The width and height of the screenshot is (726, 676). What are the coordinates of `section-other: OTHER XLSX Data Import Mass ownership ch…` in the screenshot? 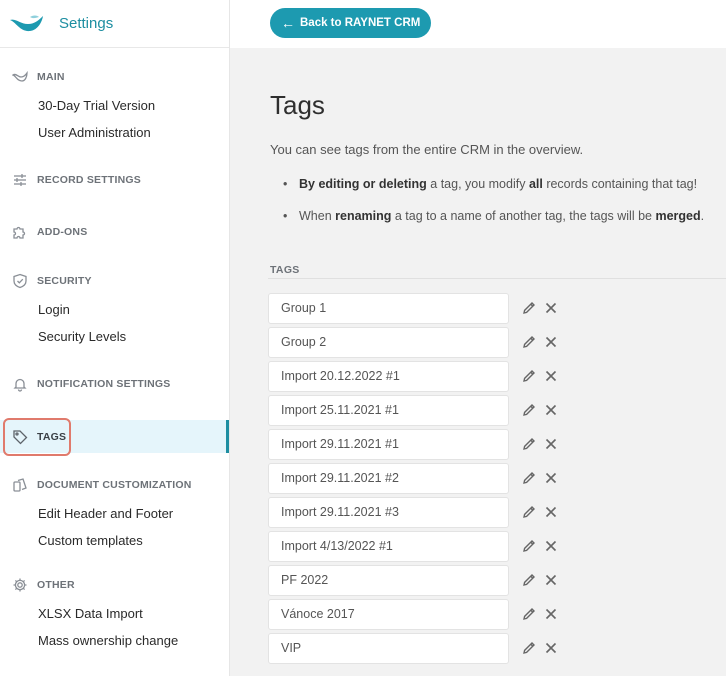 It's located at (114, 614).